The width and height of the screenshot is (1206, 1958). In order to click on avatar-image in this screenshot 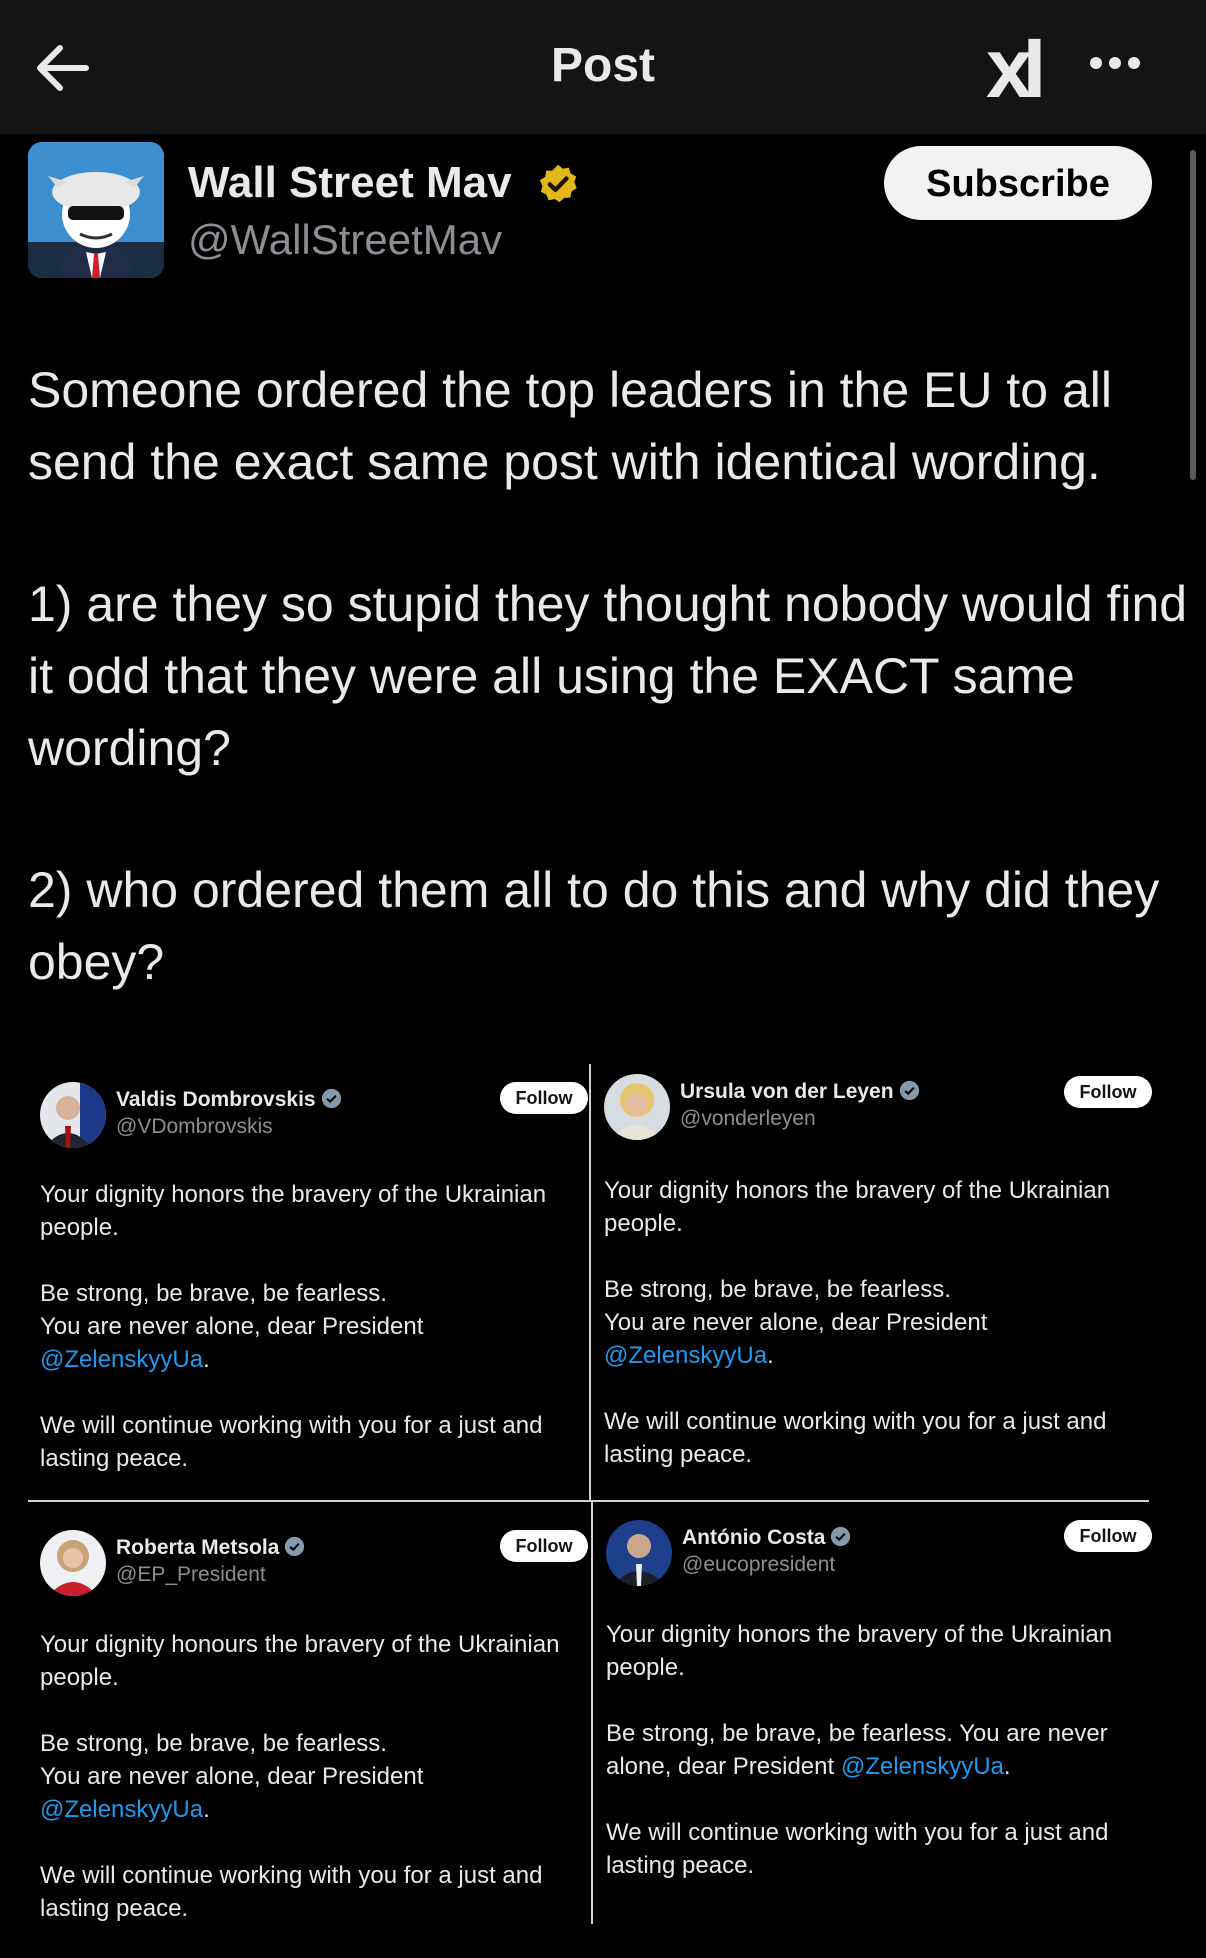, I will do `click(96, 210)`.